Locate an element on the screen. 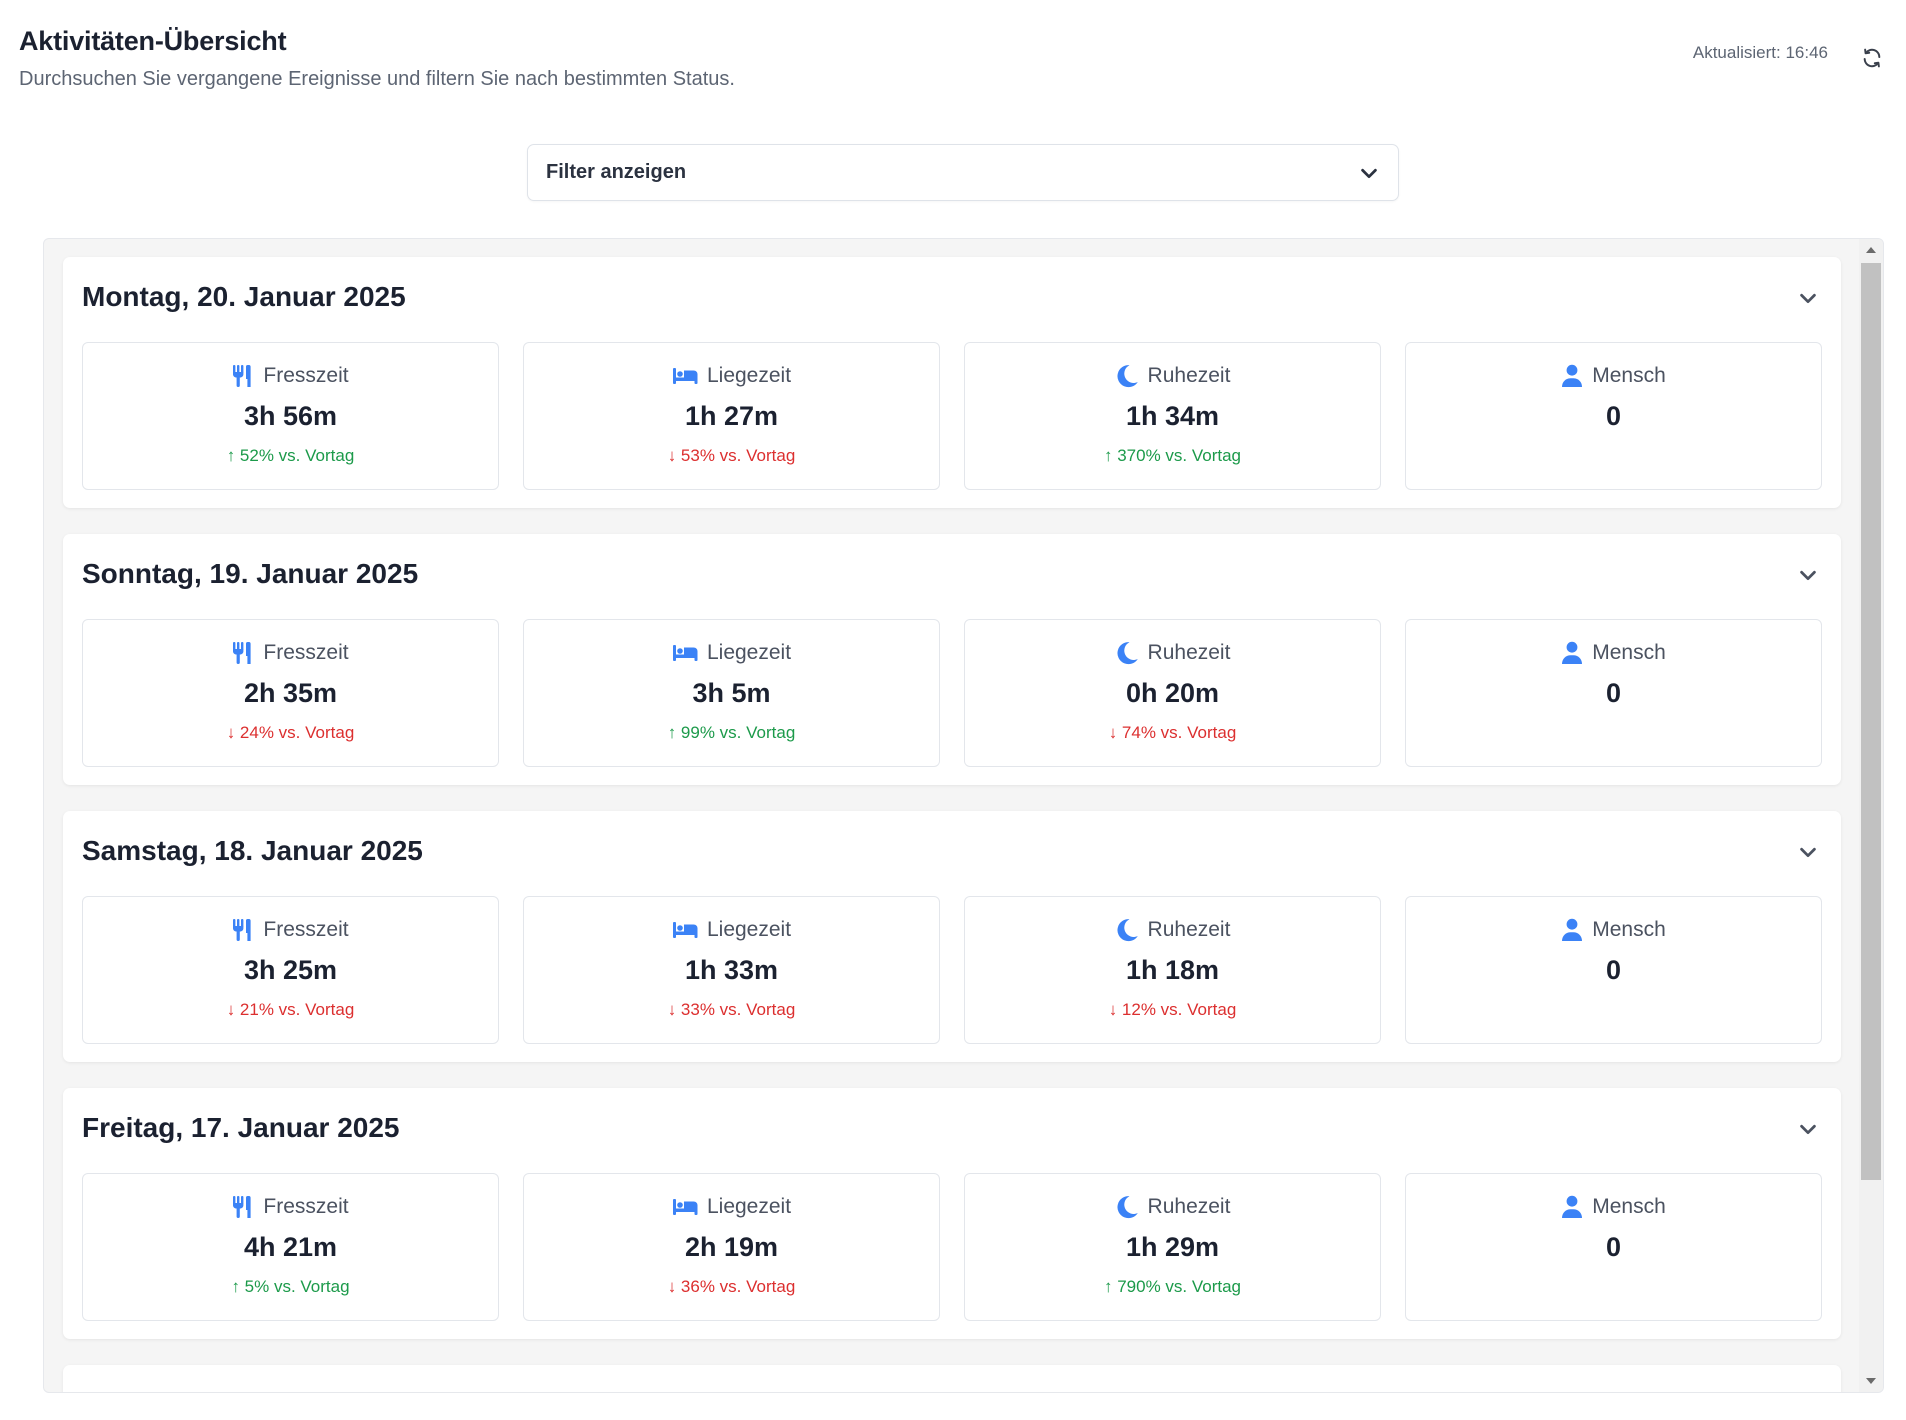  metric-change: ↑ 370% vs. Vortag is located at coordinates (1172, 455).